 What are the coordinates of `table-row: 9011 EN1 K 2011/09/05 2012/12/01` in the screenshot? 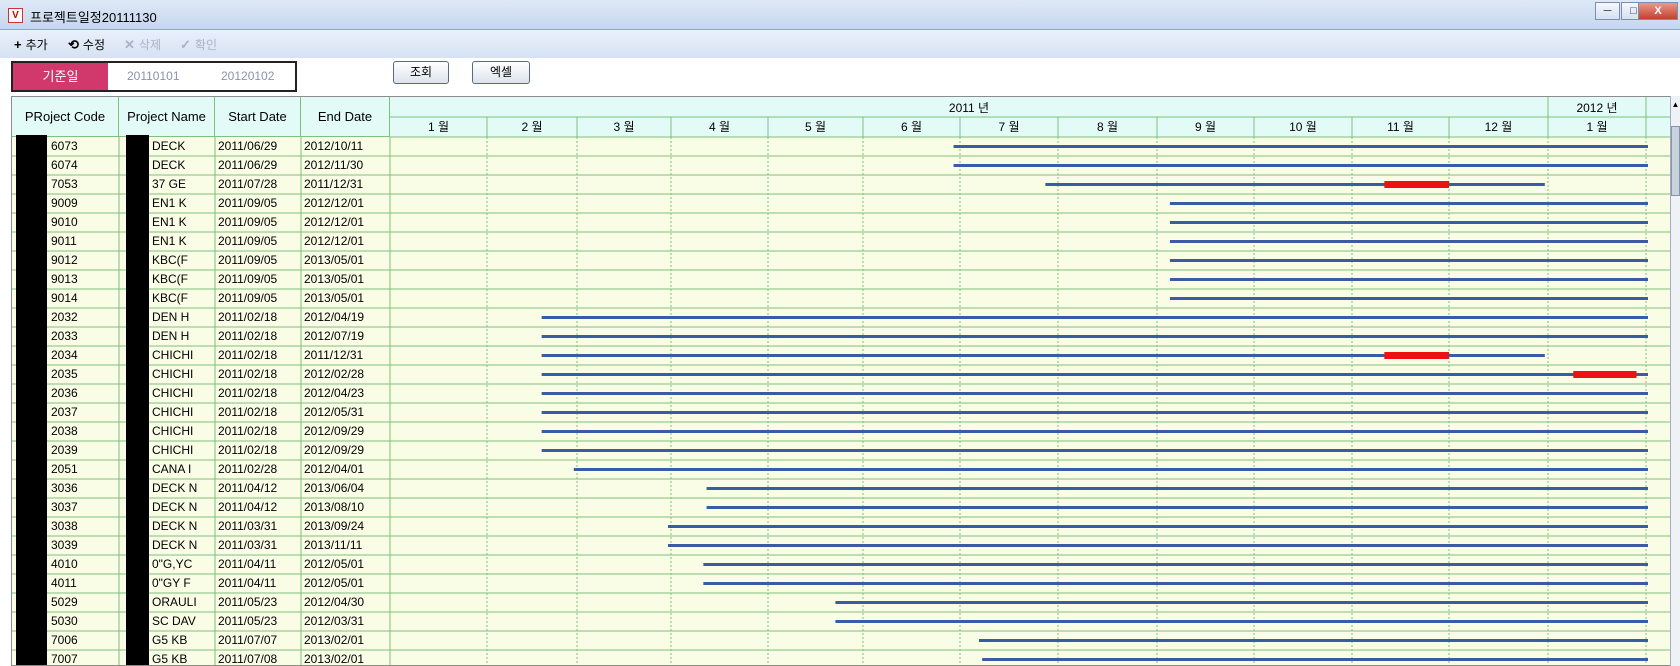 It's located at (201, 241).